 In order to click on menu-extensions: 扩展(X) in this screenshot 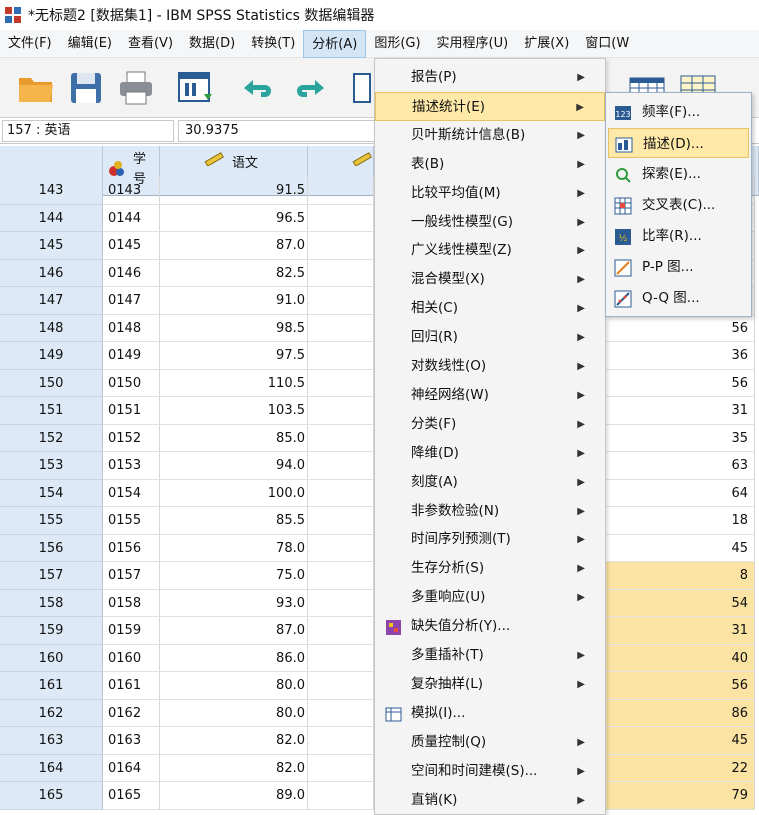, I will do `click(546, 44)`.